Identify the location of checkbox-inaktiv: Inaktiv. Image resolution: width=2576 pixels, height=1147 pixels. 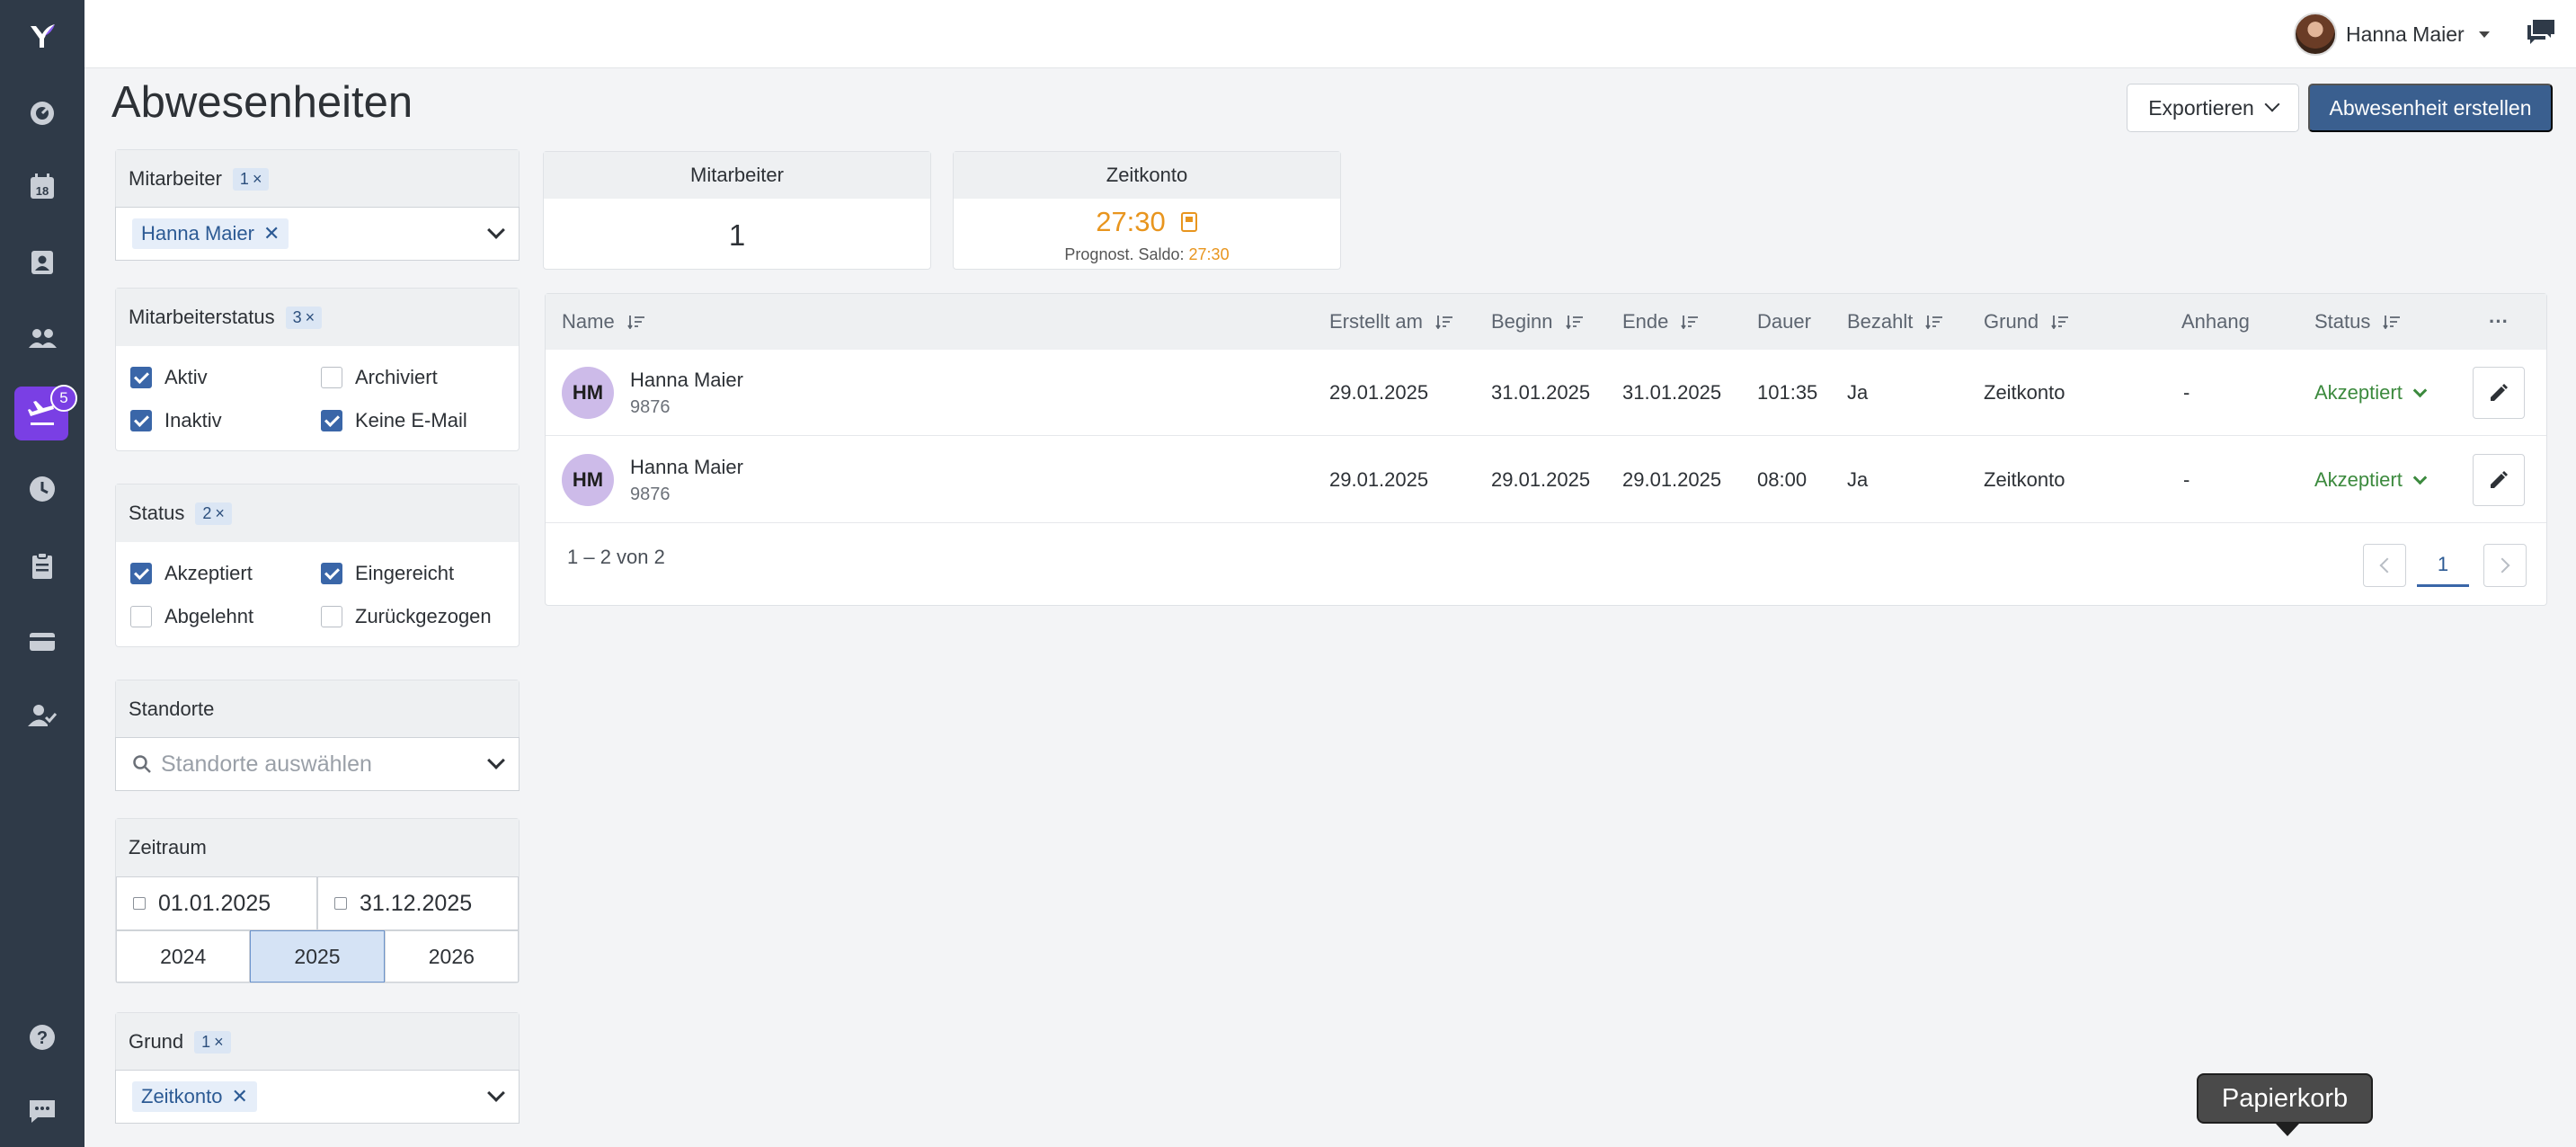
(225, 420).